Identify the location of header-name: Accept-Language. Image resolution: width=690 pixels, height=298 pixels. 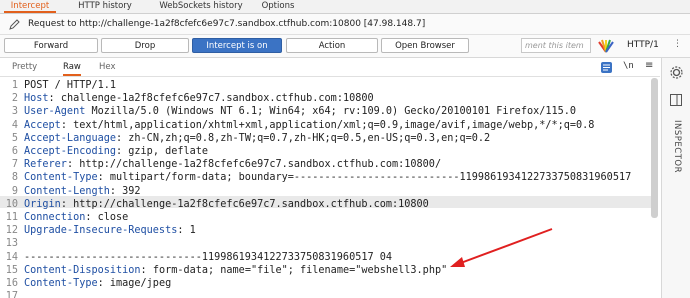
(70, 138).